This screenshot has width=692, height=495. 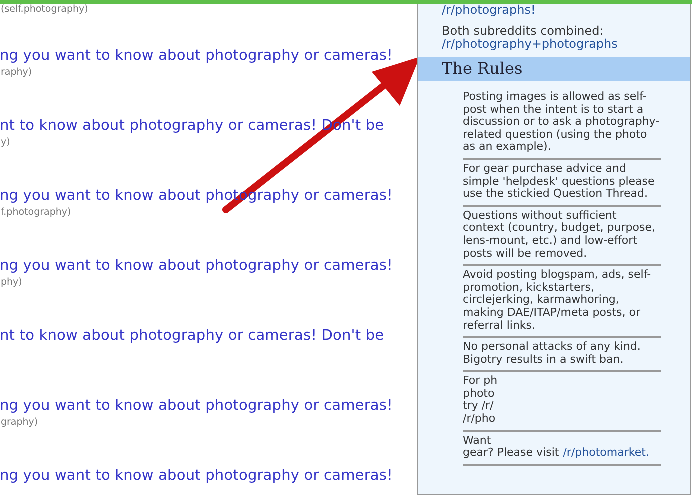 I want to click on post-title-link: nt to know about photography or cameras! Don't be, so click(x=208, y=336).